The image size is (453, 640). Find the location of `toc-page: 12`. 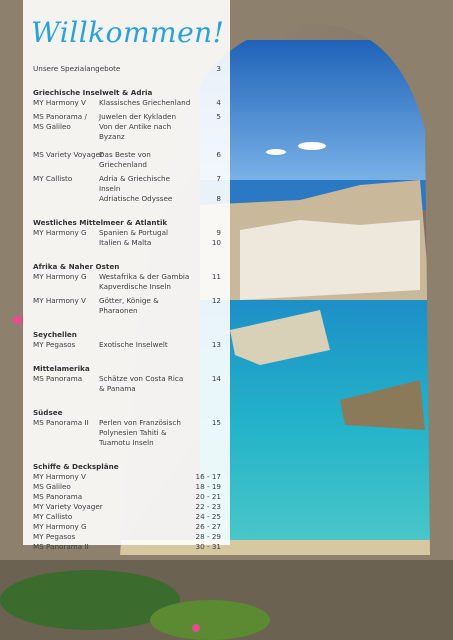

toc-page: 12 is located at coordinates (216, 300).